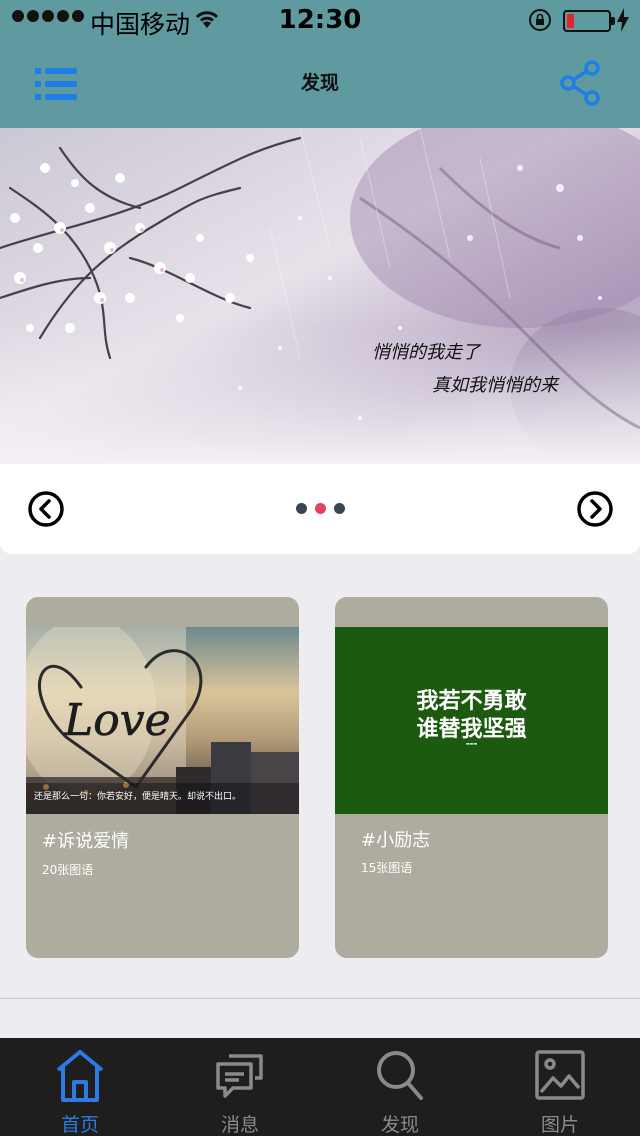  What do you see at coordinates (559, 1125) in the screenshot?
I see `tab-label: 图片` at bounding box center [559, 1125].